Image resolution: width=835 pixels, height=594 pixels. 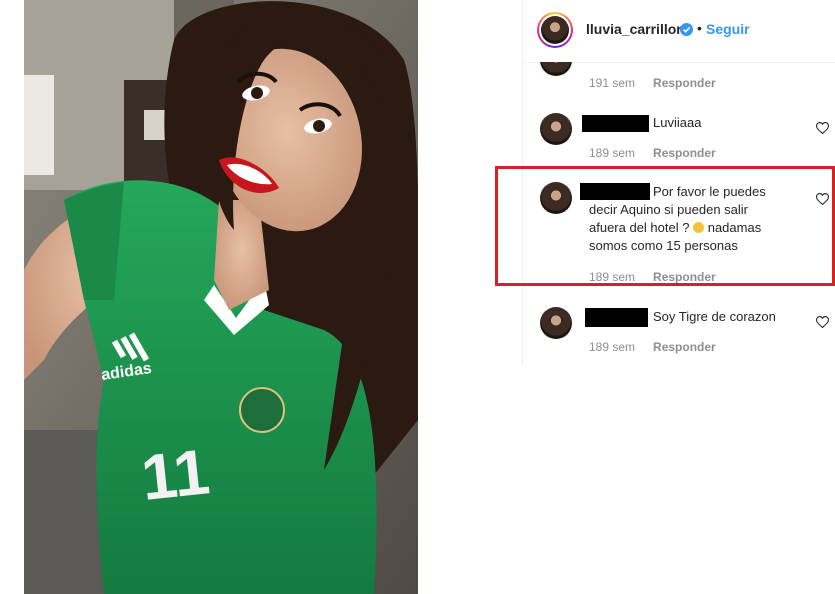 I want to click on post-header: lluvia_carrillor • Seguir, so click(x=679, y=31).